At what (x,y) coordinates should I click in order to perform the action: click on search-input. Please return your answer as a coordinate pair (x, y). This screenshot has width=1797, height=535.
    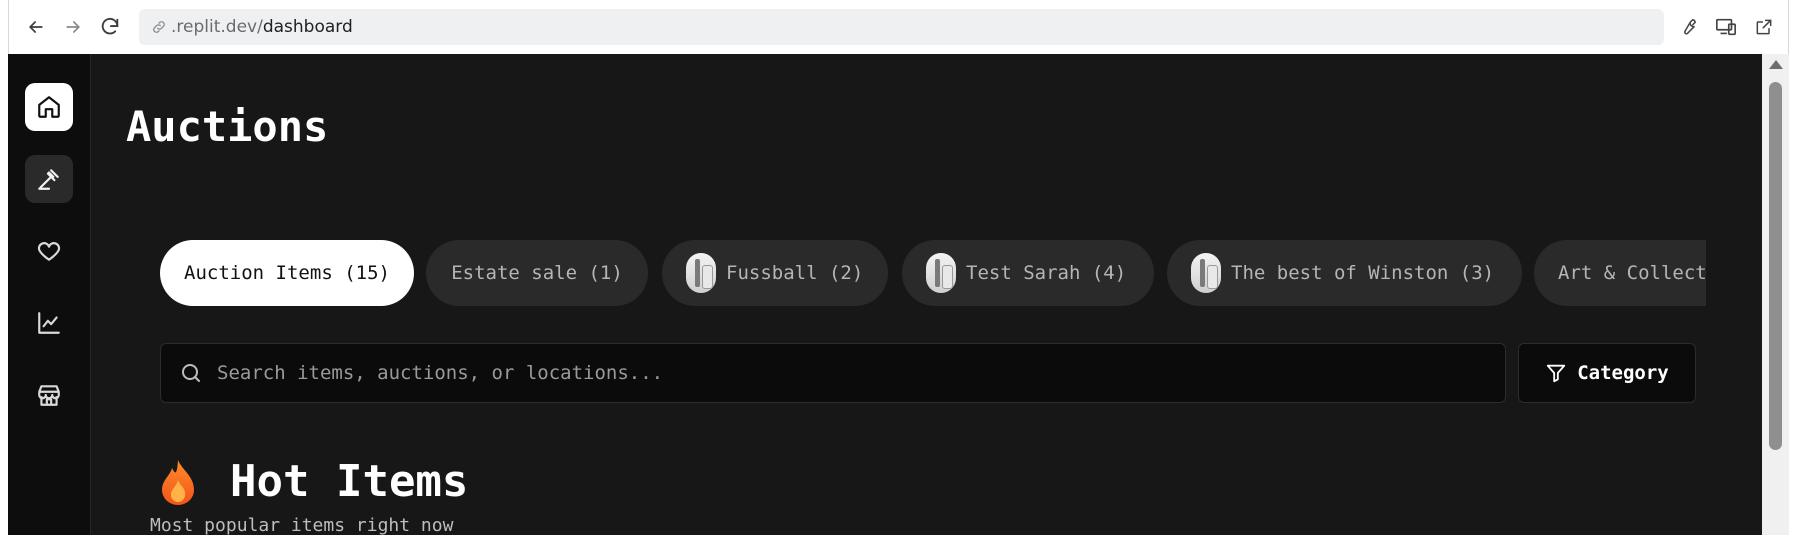
    Looking at the image, I should click on (817, 373).